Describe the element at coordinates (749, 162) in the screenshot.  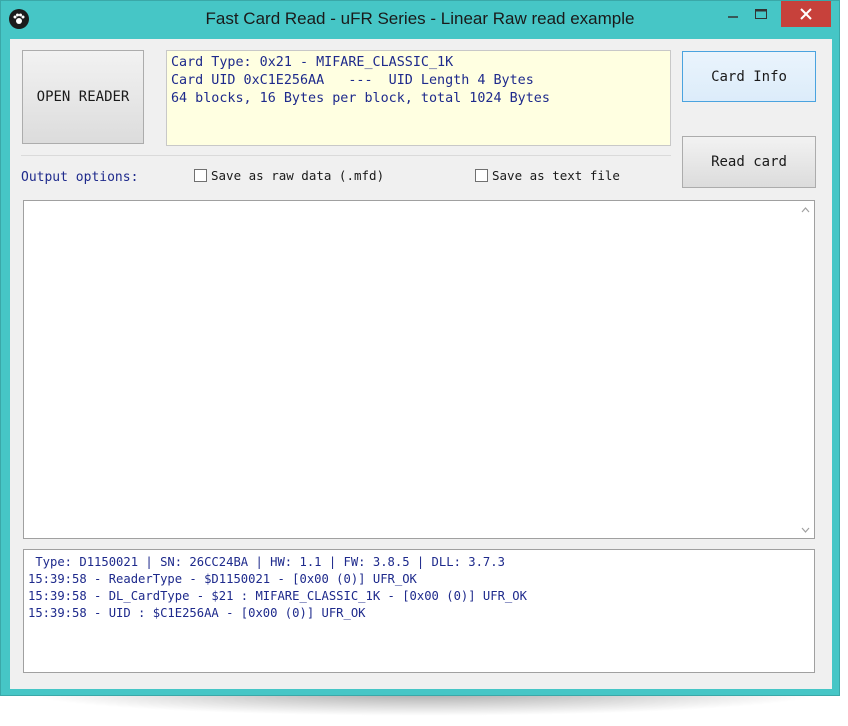
I see `read-card-button: Read card` at that location.